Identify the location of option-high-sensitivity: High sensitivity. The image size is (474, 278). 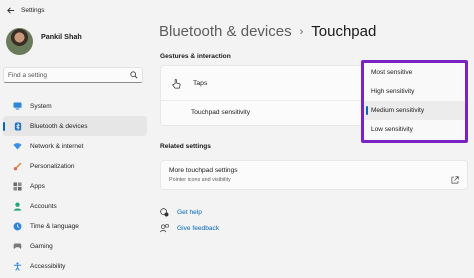
(414, 91).